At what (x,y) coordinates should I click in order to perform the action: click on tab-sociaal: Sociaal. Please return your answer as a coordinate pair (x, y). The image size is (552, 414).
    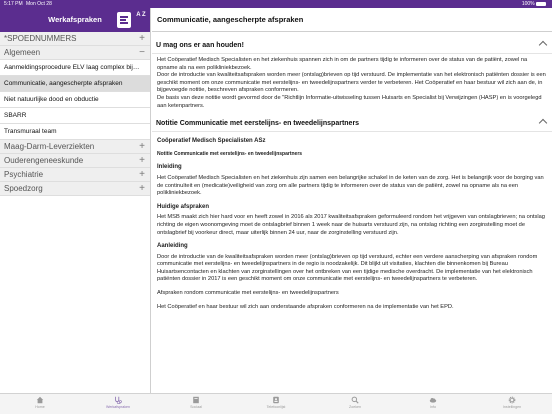
    Looking at the image, I should click on (196, 405).